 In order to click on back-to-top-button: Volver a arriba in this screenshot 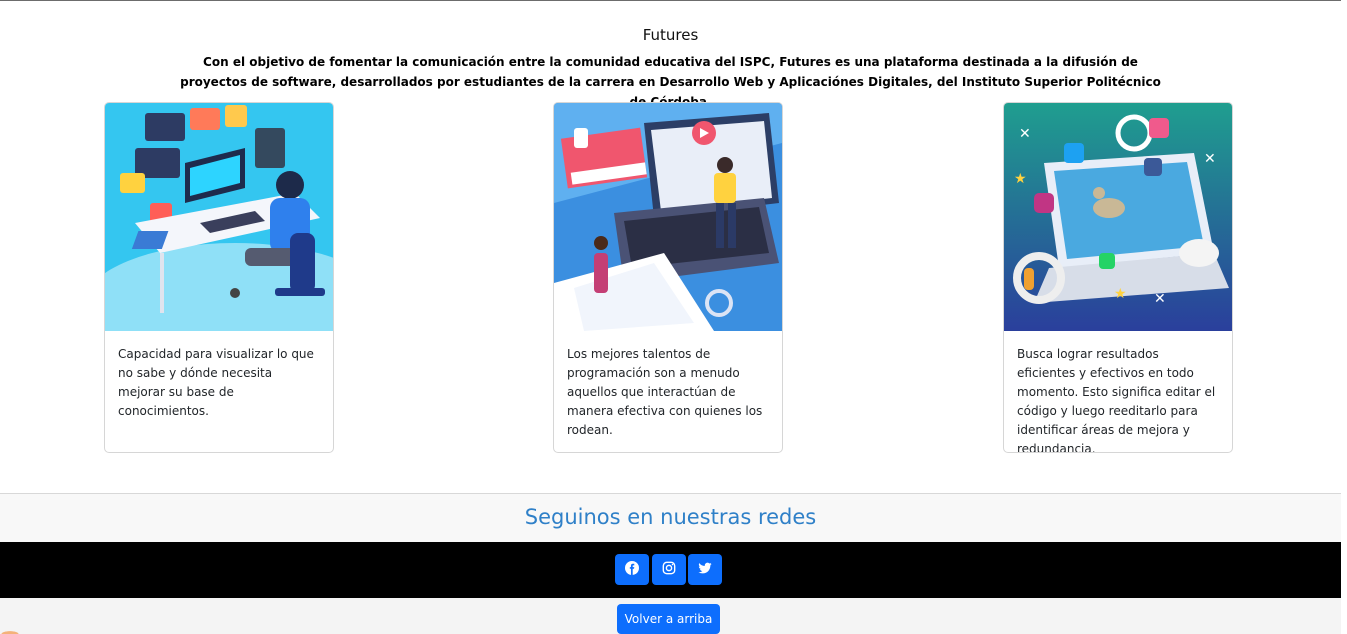, I will do `click(668, 619)`.